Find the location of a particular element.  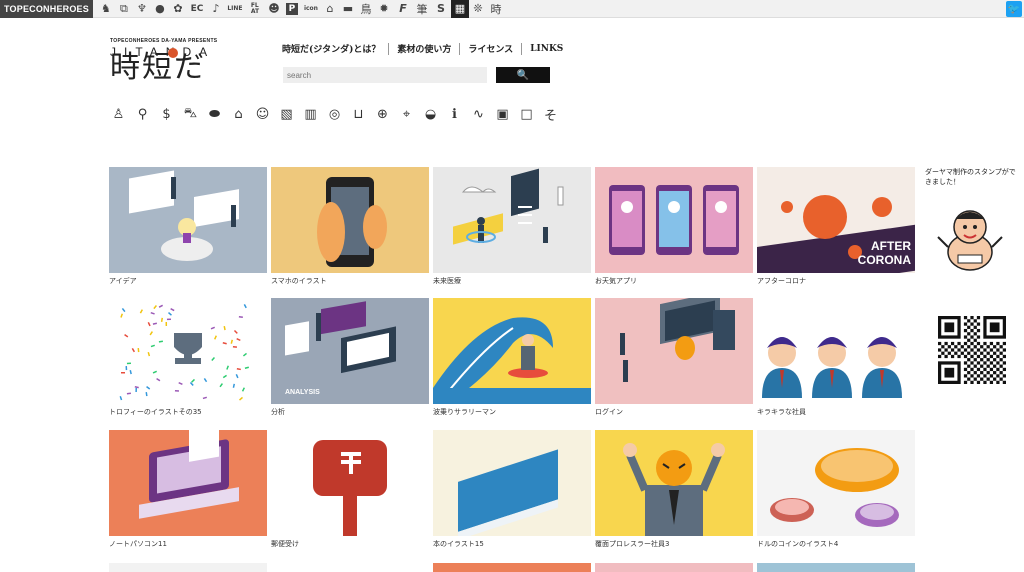

sparkle-icon: ❊ is located at coordinates (478, 9).